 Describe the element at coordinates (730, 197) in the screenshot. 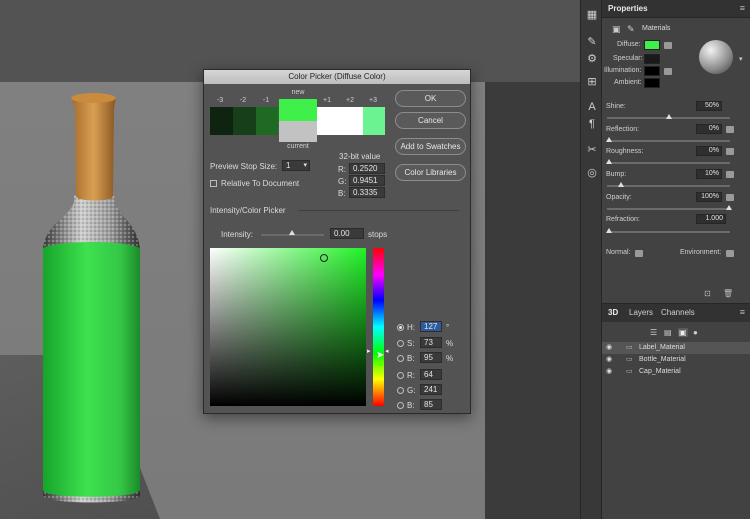

I see `opacity-folder-icon` at that location.